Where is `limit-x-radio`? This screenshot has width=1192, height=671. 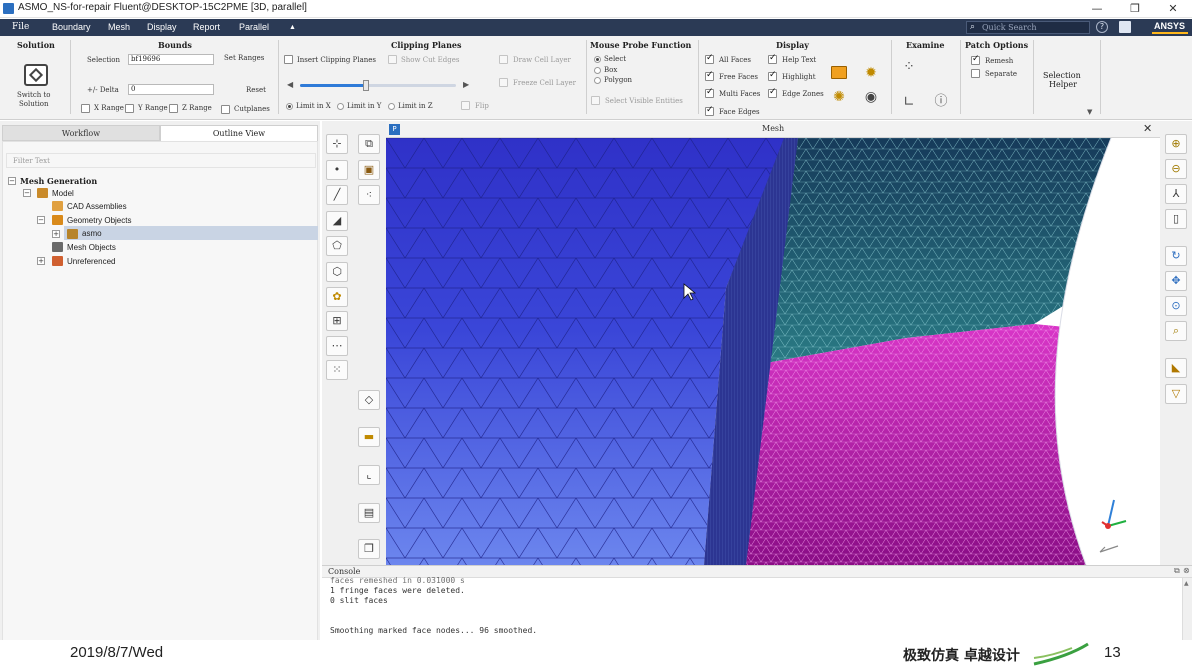
limit-x-radio is located at coordinates (289, 106).